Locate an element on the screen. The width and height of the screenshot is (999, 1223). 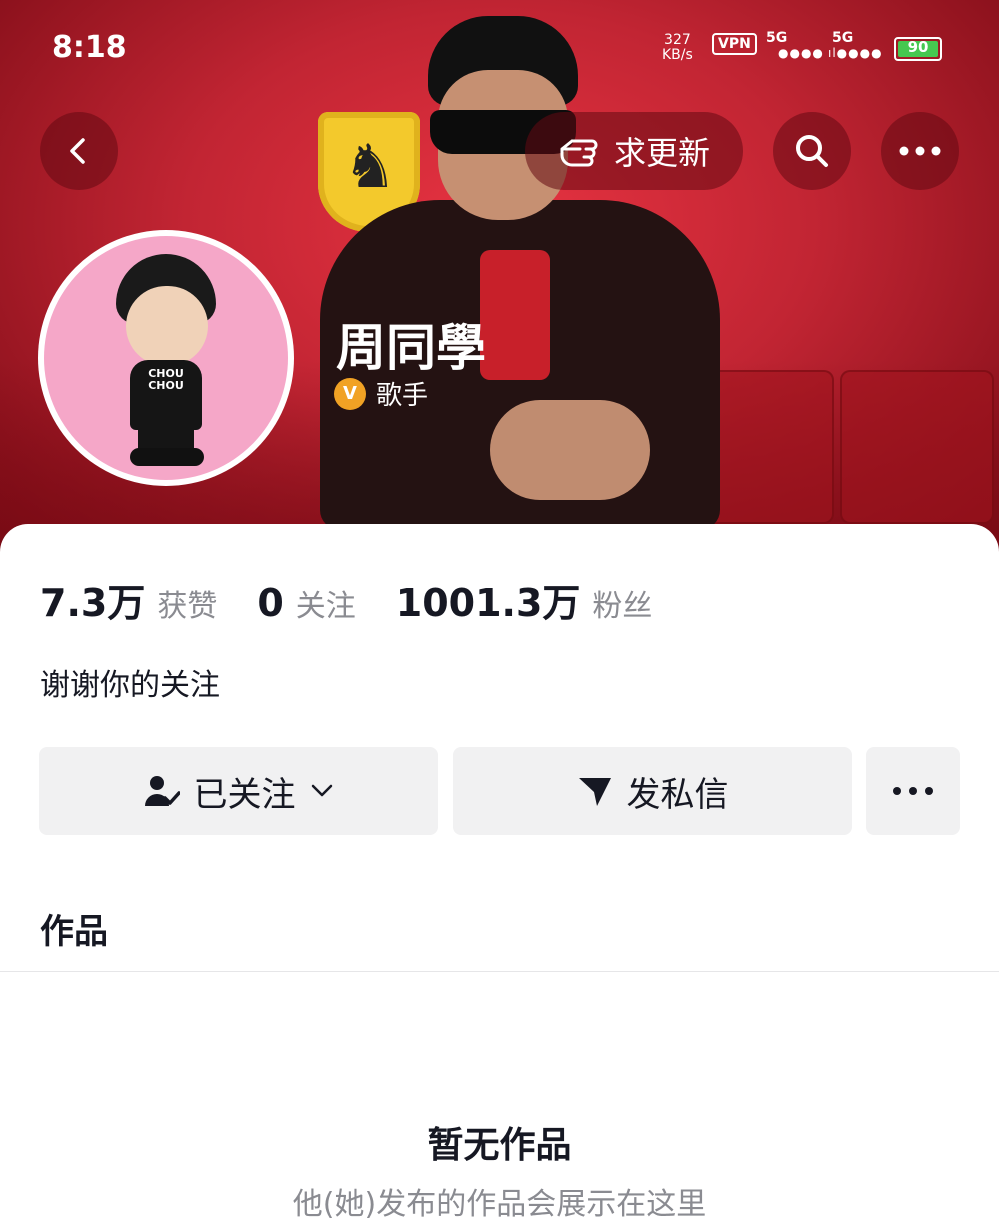
status-bar: 8:18 327 KB/s VPN 5G ●●●● 5G ıl●●●● 90 is located at coordinates (499, 47).